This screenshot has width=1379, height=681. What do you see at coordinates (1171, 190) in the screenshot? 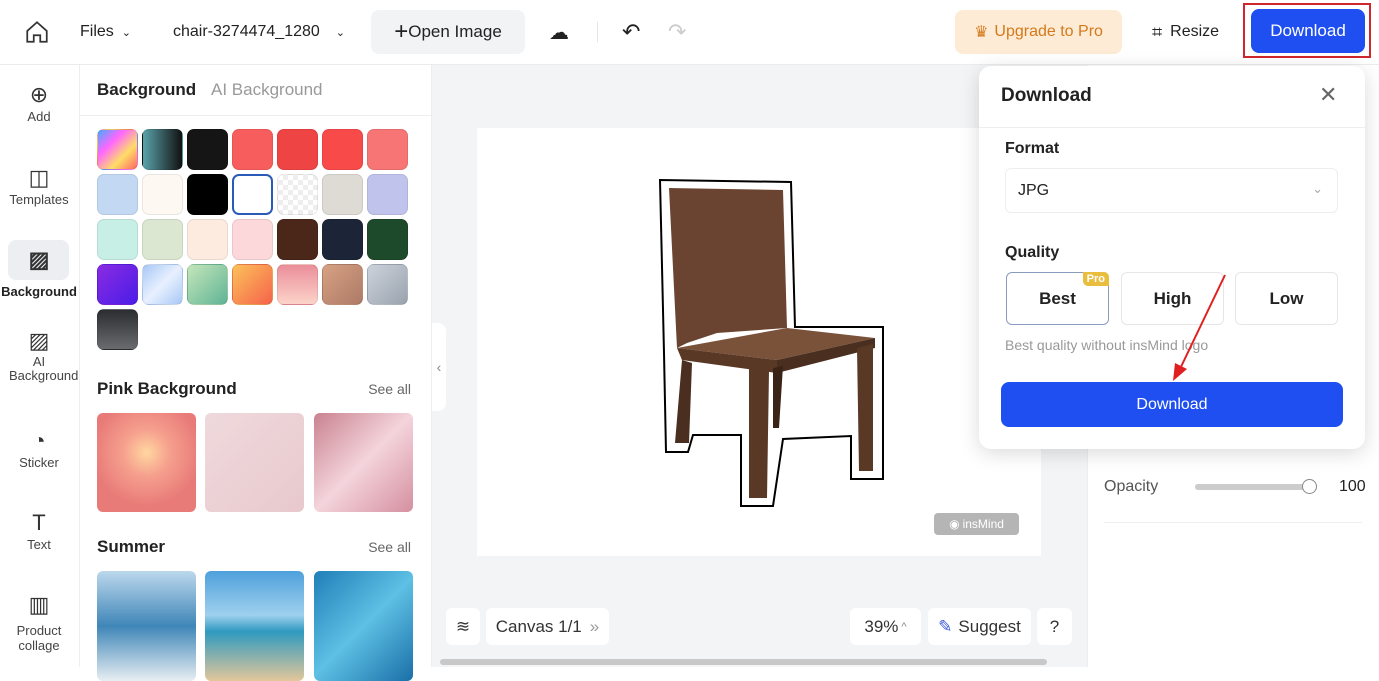
I see `format-select: JPG ⌄` at bounding box center [1171, 190].